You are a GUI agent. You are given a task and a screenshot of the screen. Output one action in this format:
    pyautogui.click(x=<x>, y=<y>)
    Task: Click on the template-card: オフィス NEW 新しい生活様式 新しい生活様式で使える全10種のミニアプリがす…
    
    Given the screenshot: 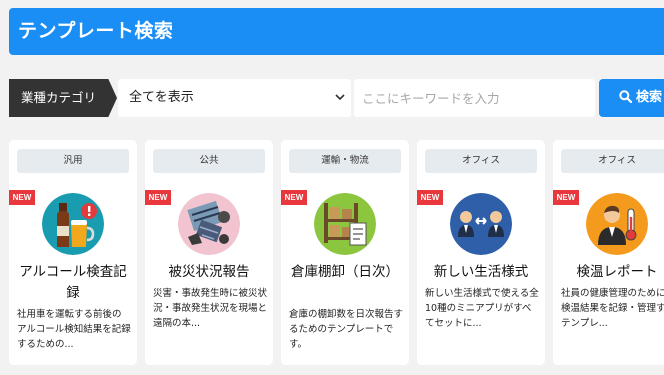 What is the action you would take?
    pyautogui.click(x=481, y=252)
    